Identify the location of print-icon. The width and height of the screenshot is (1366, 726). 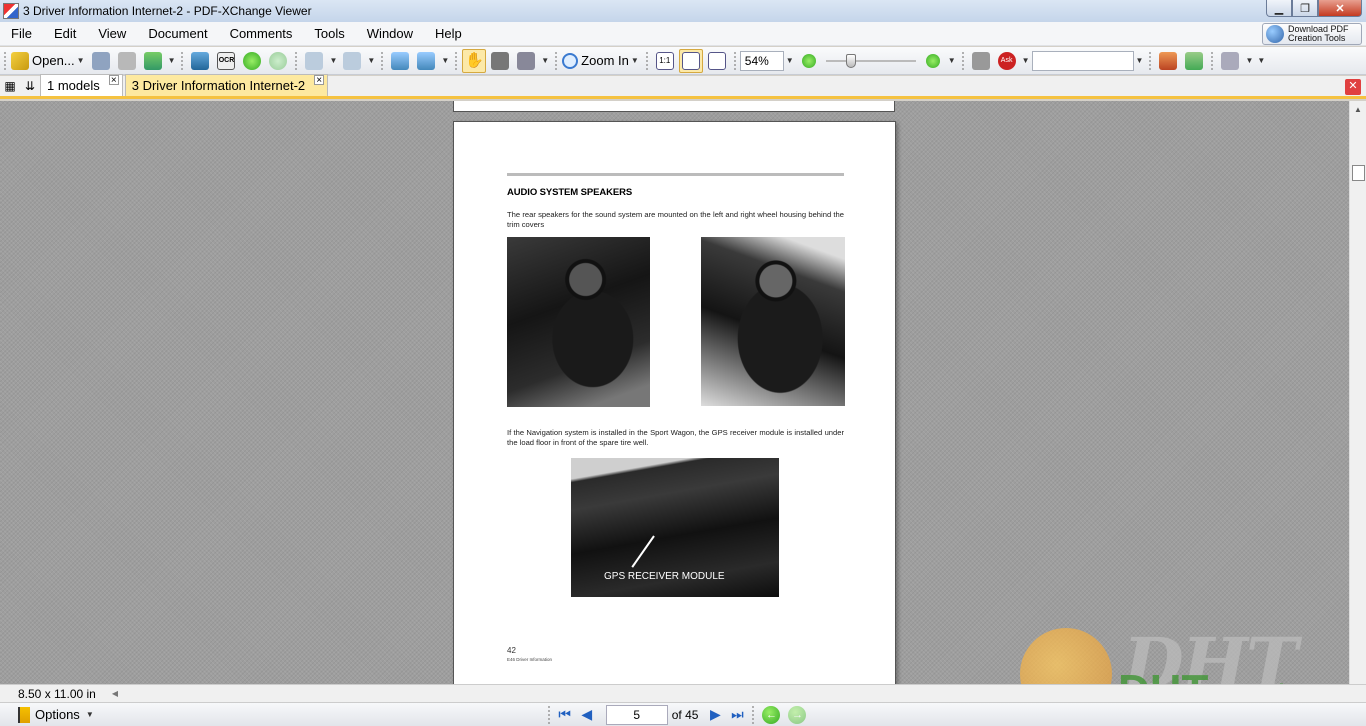
(126, 60).